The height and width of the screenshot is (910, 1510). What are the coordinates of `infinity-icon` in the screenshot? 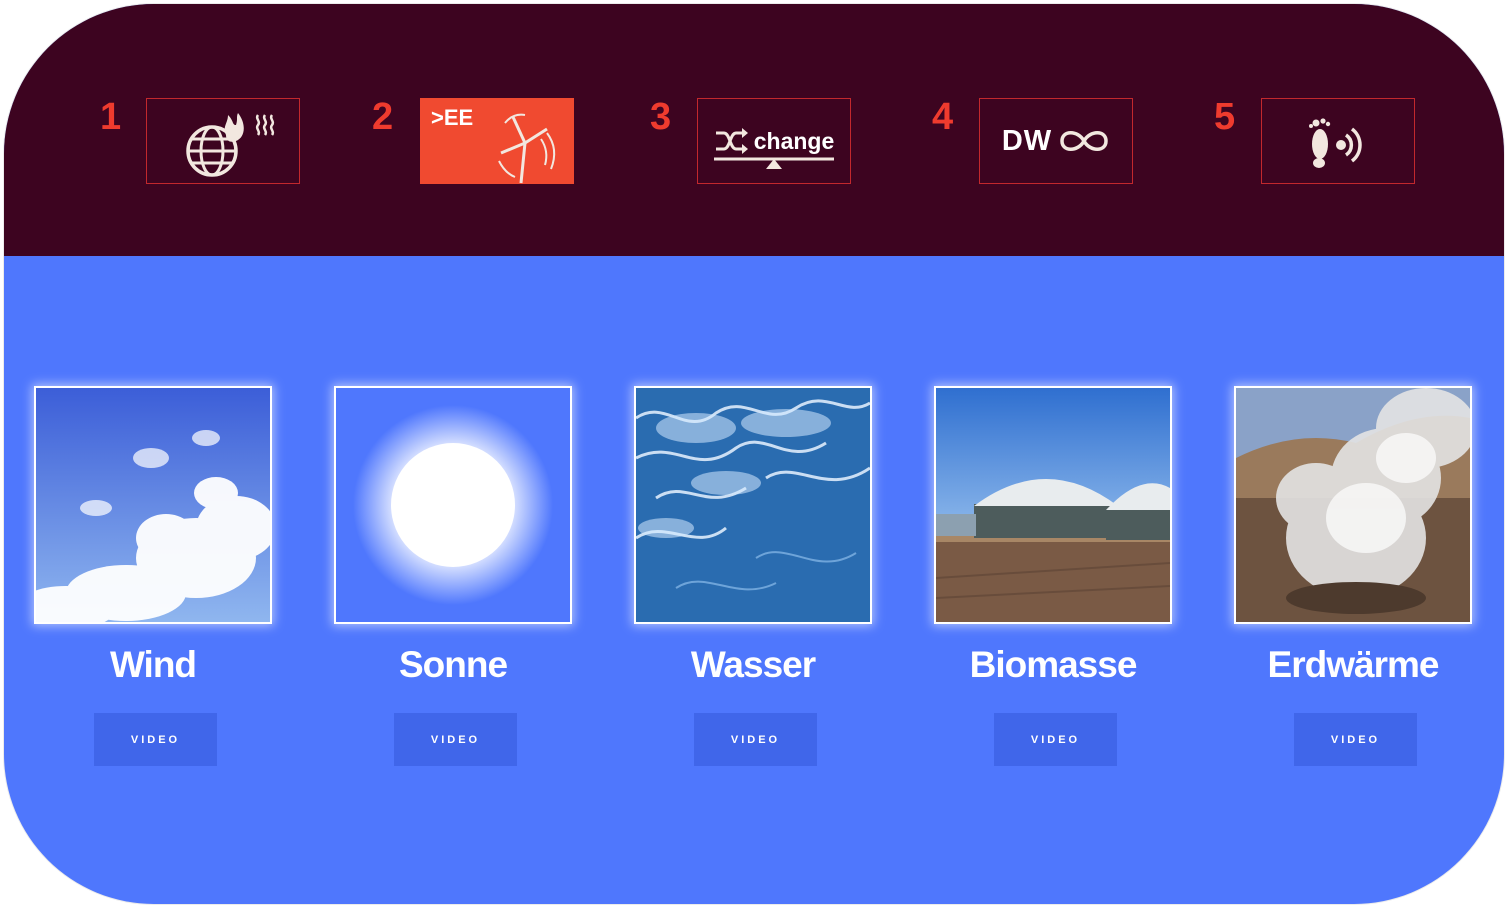 It's located at (1084, 141).